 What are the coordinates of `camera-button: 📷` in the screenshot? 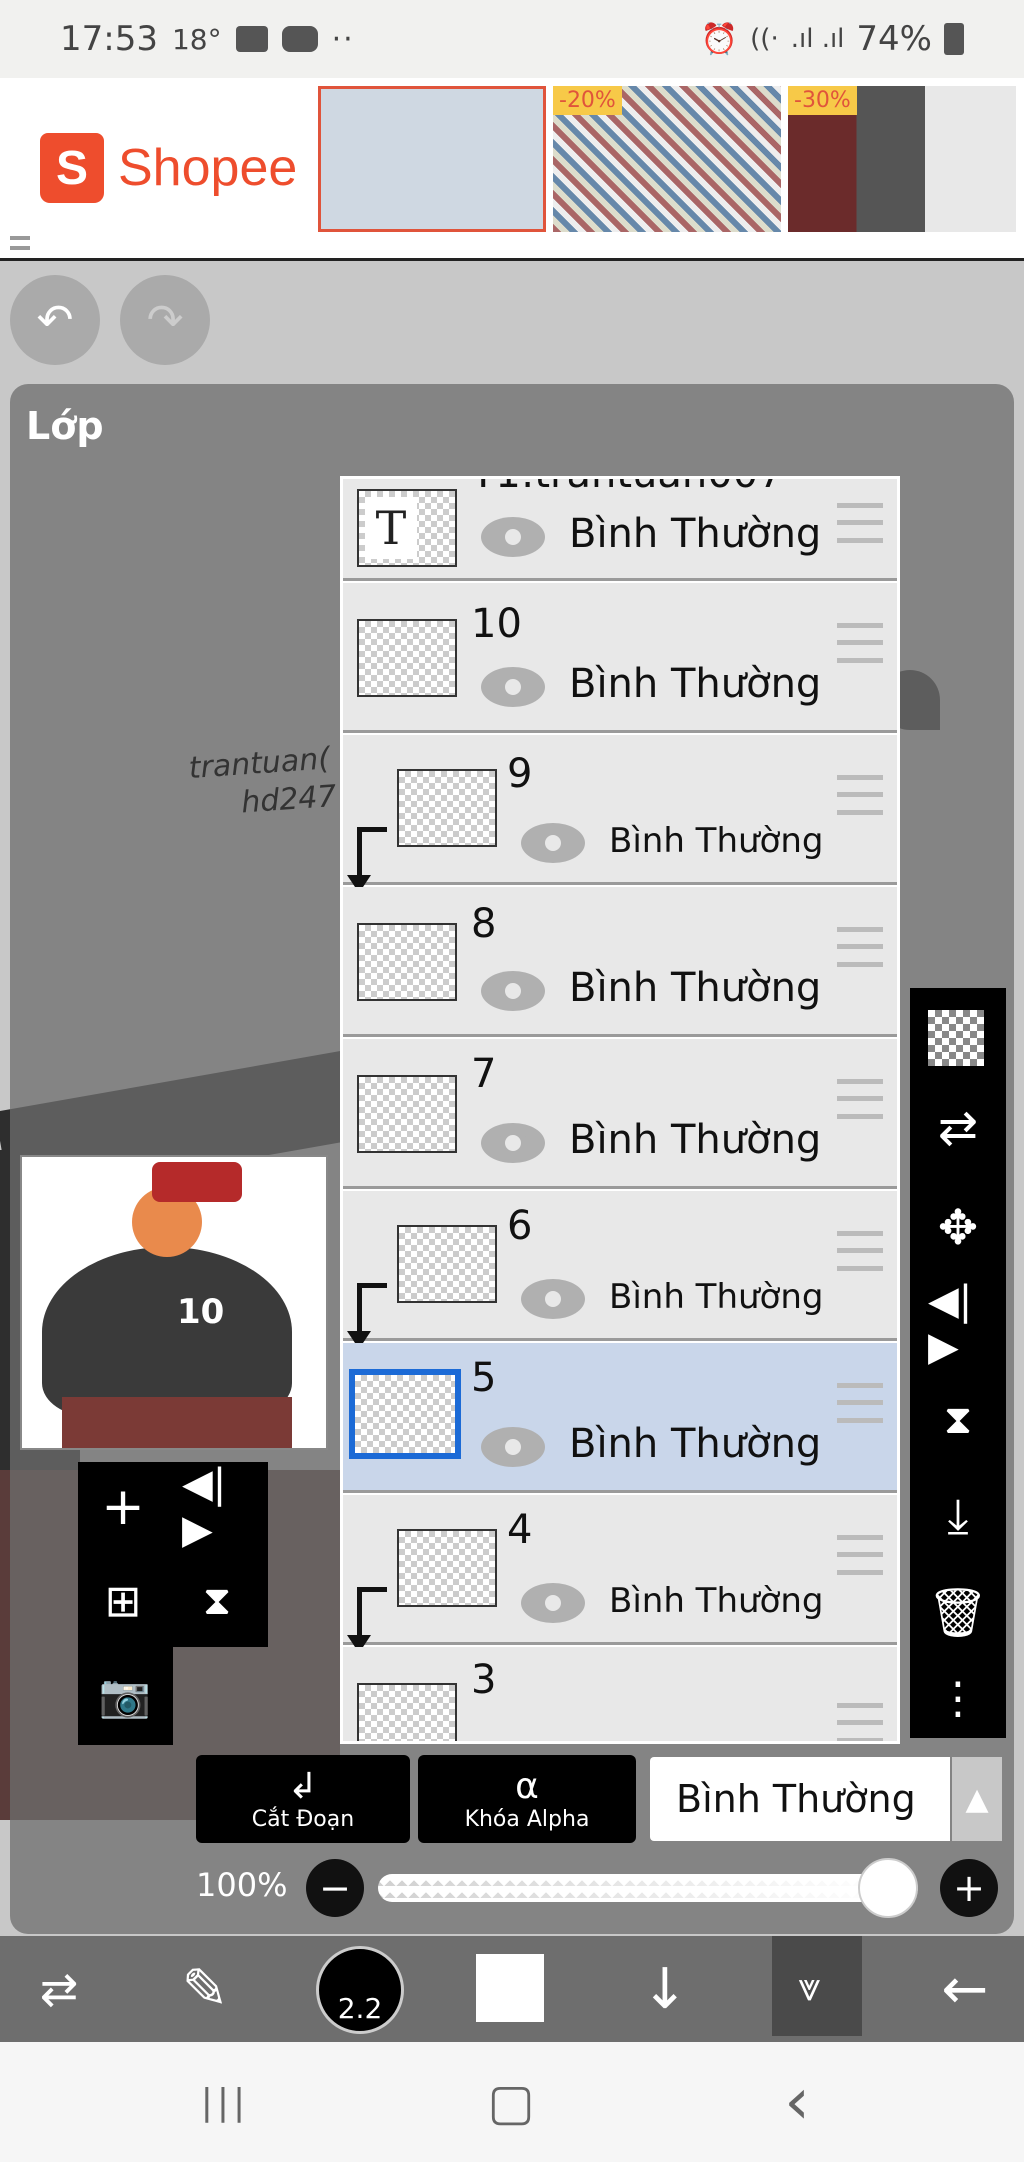 It's located at (125, 1696).